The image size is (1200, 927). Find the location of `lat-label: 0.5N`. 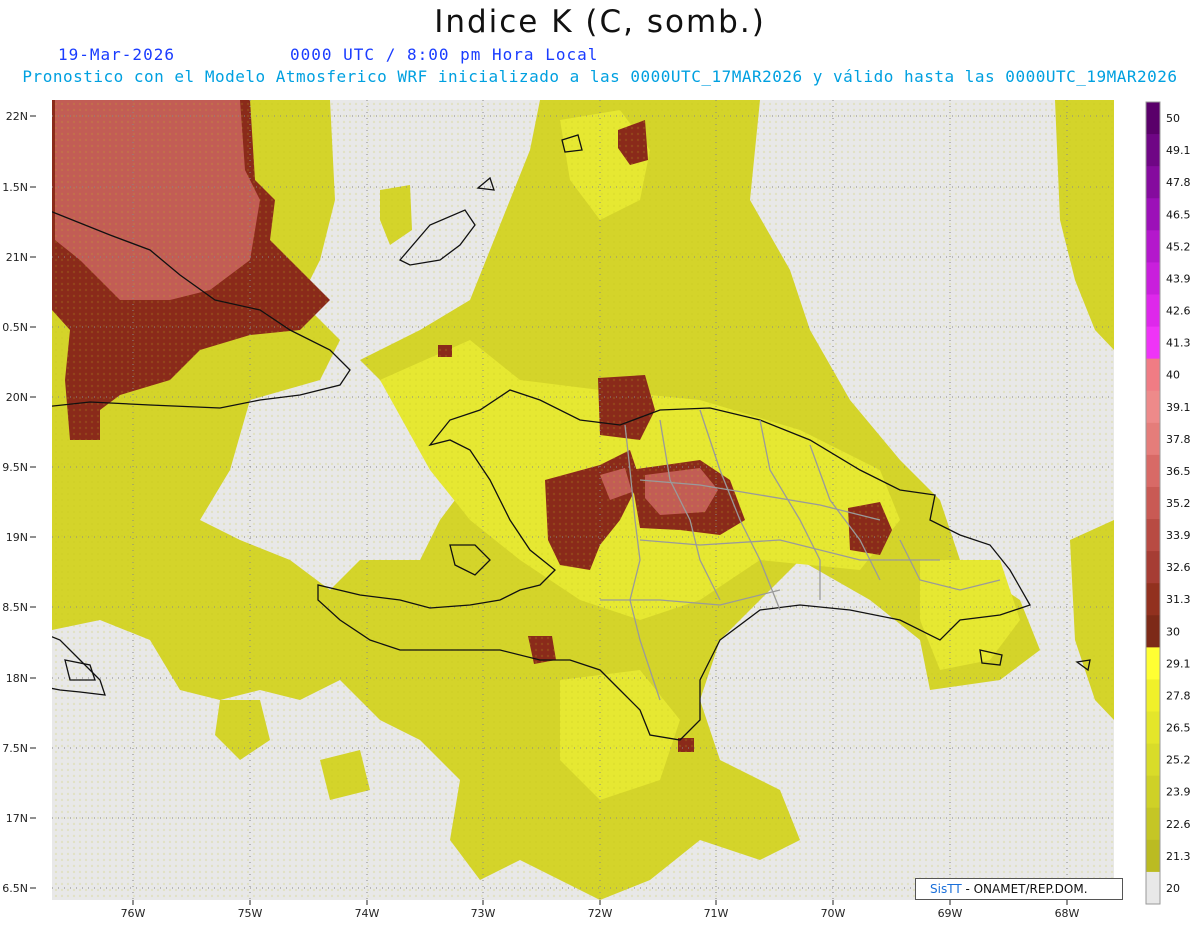

lat-label: 0.5N is located at coordinates (15, 327).